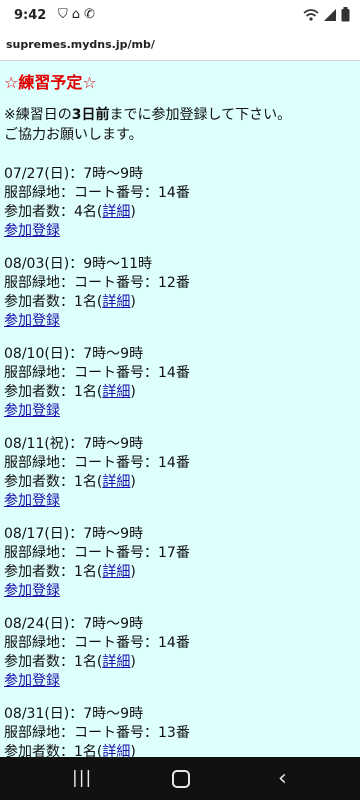 This screenshot has width=360, height=800. I want to click on navigation-bar: ||| ‹, so click(180, 778).